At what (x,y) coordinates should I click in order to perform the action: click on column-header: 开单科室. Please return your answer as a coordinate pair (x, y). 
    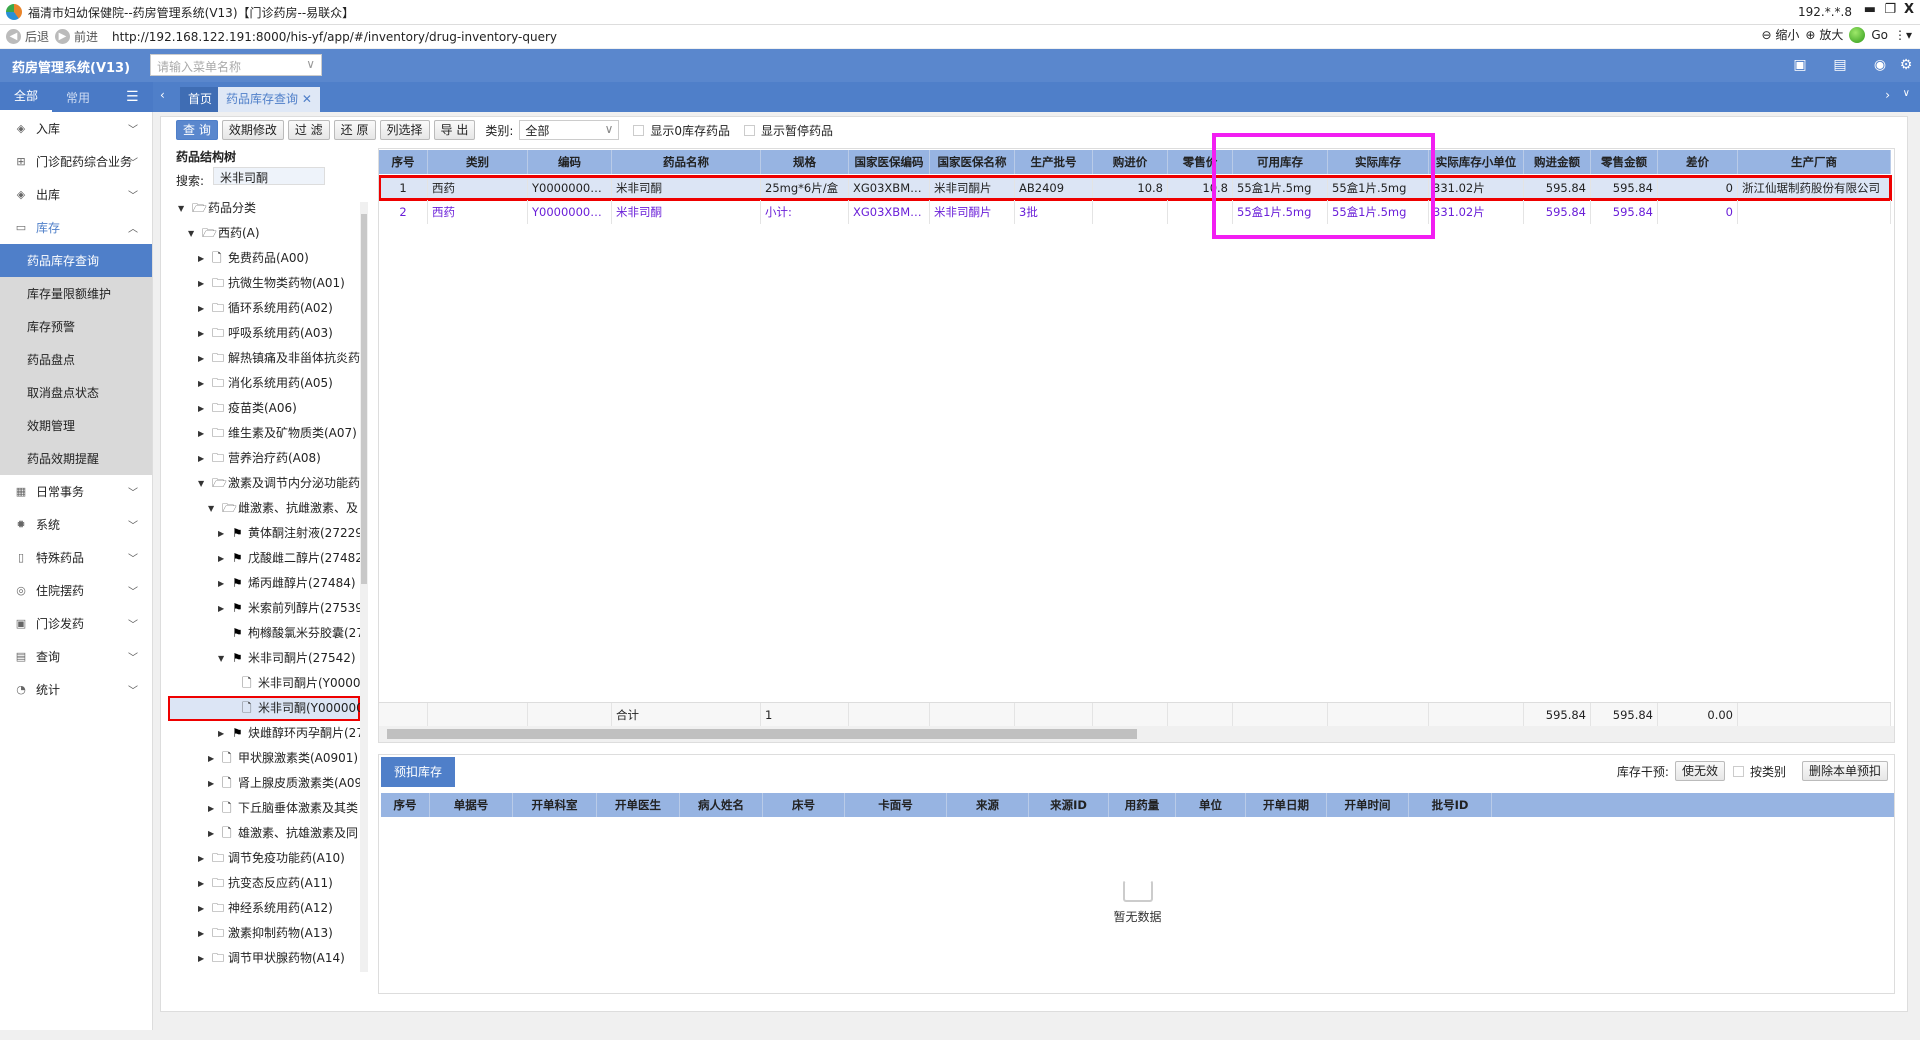
    Looking at the image, I should click on (555, 805).